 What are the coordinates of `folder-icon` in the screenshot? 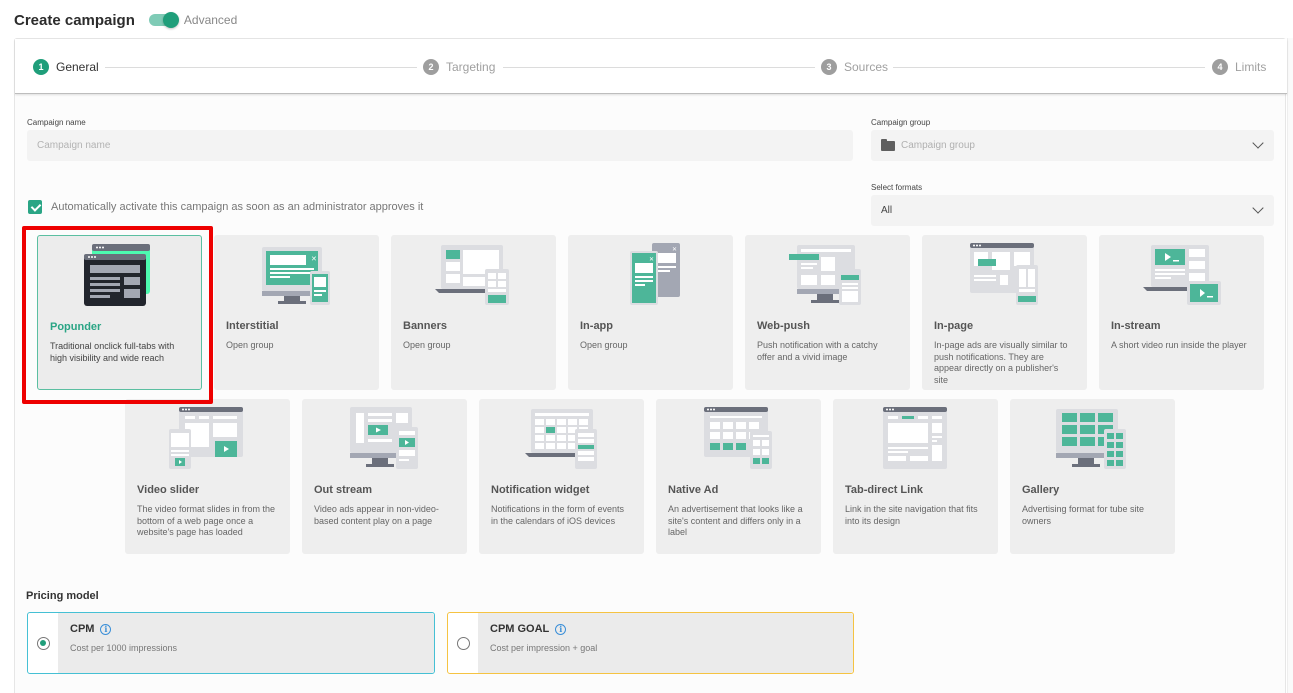 It's located at (888, 145).